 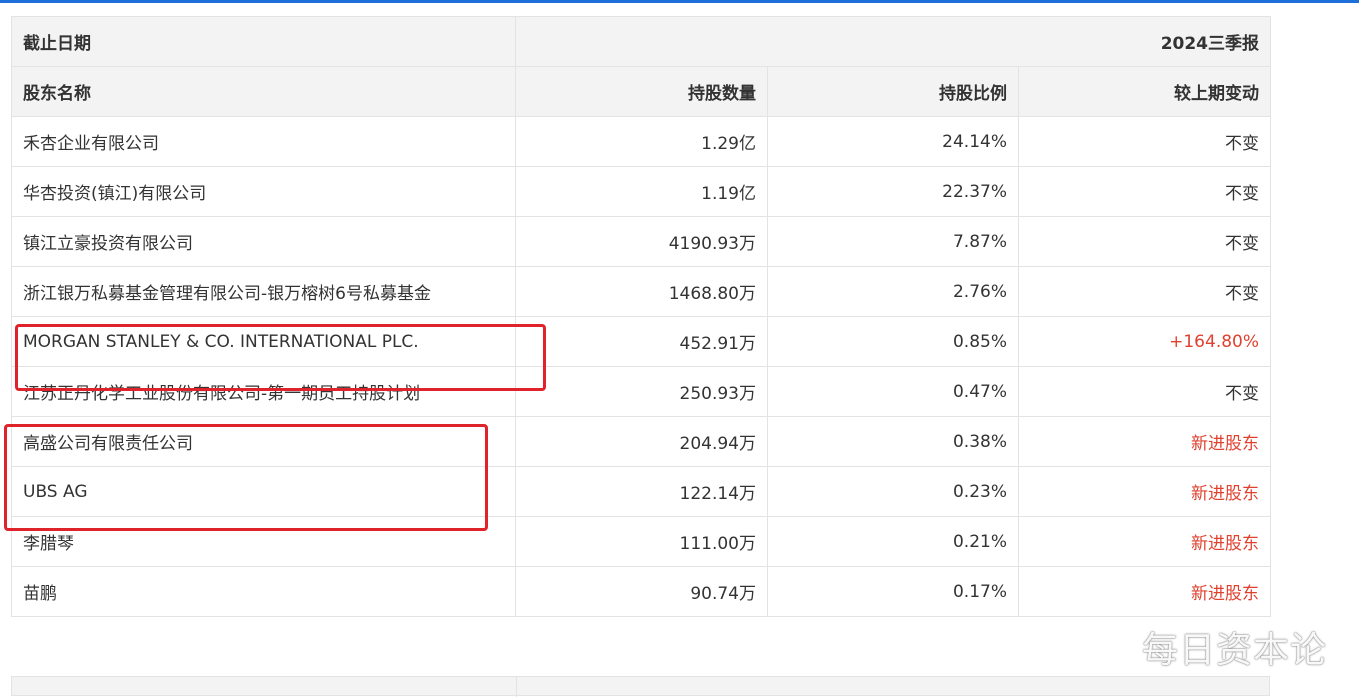 I want to click on shareholder-name: 镇江立豪投资有限公司, so click(x=263, y=241).